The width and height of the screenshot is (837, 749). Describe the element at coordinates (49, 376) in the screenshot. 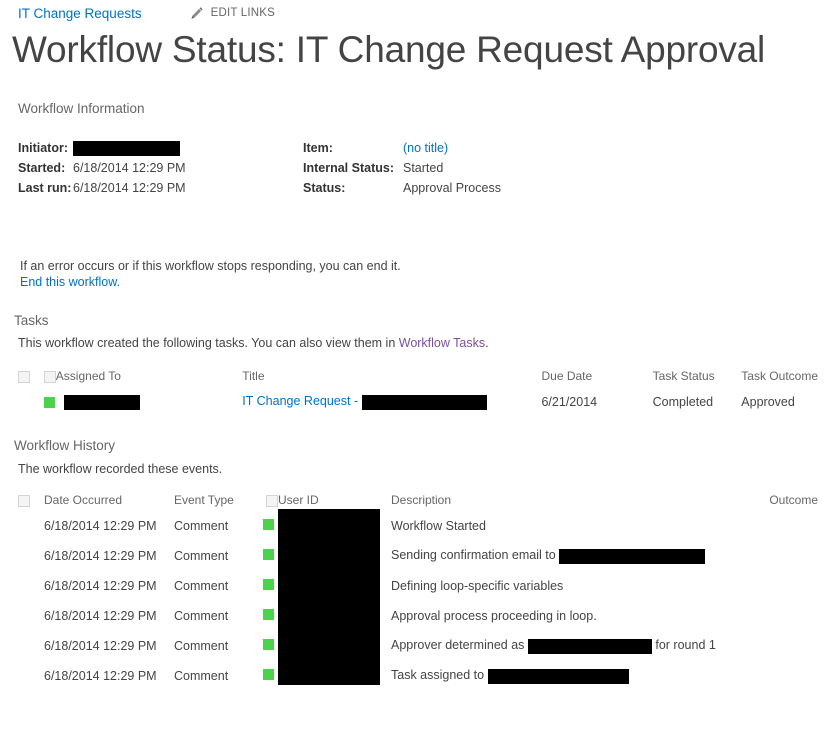

I see `assigned-to-filter-checkbox` at that location.